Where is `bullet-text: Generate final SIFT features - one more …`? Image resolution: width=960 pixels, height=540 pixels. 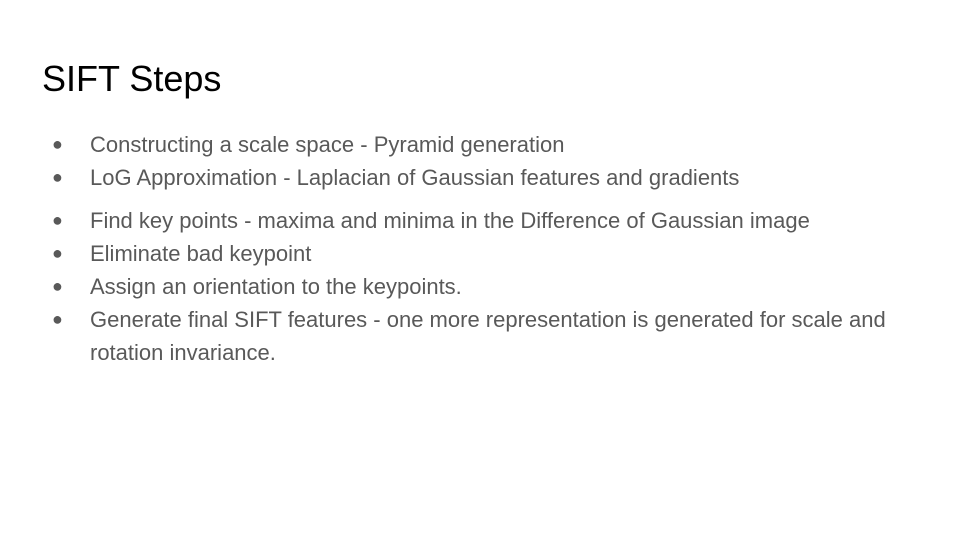 bullet-text: Generate final SIFT features - one more … is located at coordinates (488, 336).